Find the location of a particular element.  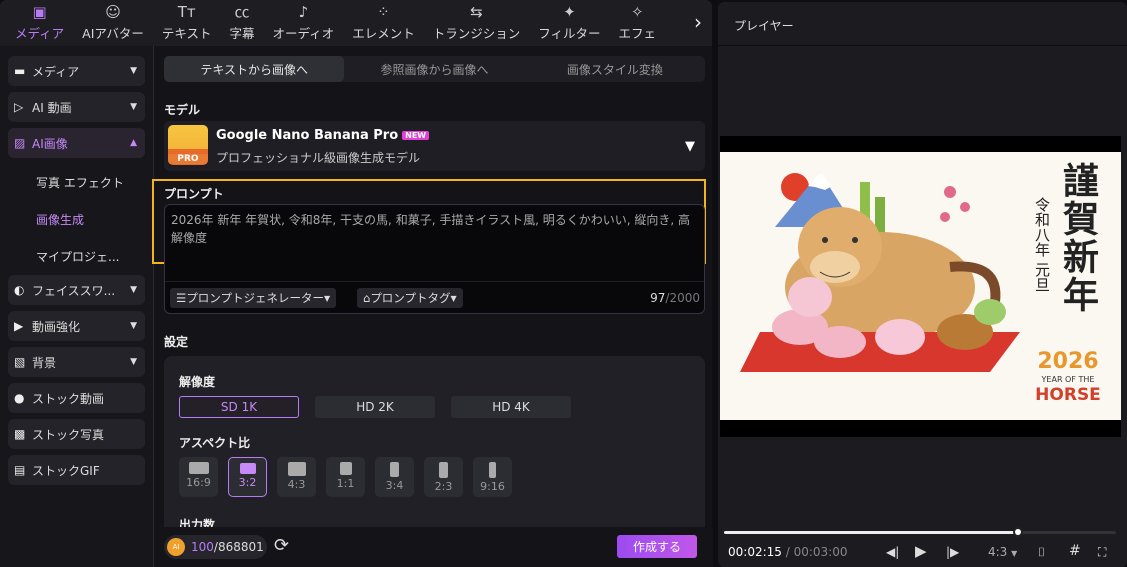

aspect-1x1: 1:1 is located at coordinates (345, 477).